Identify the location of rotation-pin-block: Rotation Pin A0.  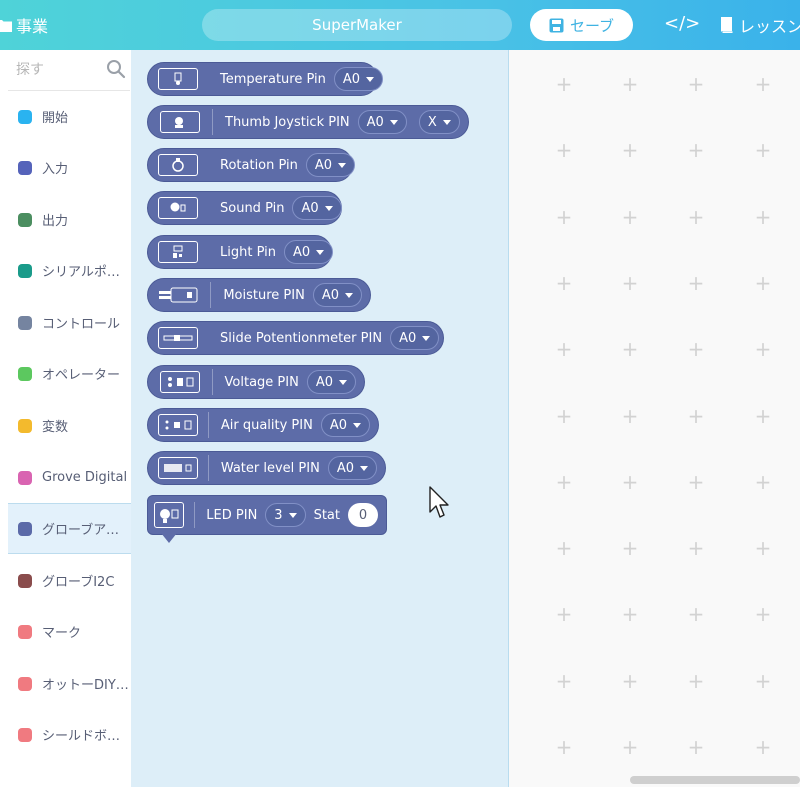
(251, 165).